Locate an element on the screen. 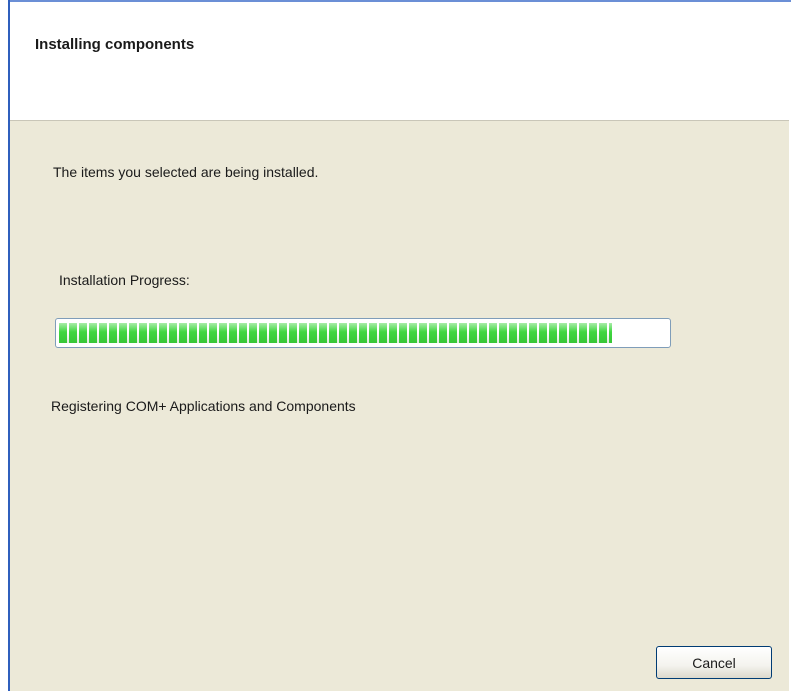 The image size is (791, 691). progress-label: Installation Progress: is located at coordinates (124, 280).